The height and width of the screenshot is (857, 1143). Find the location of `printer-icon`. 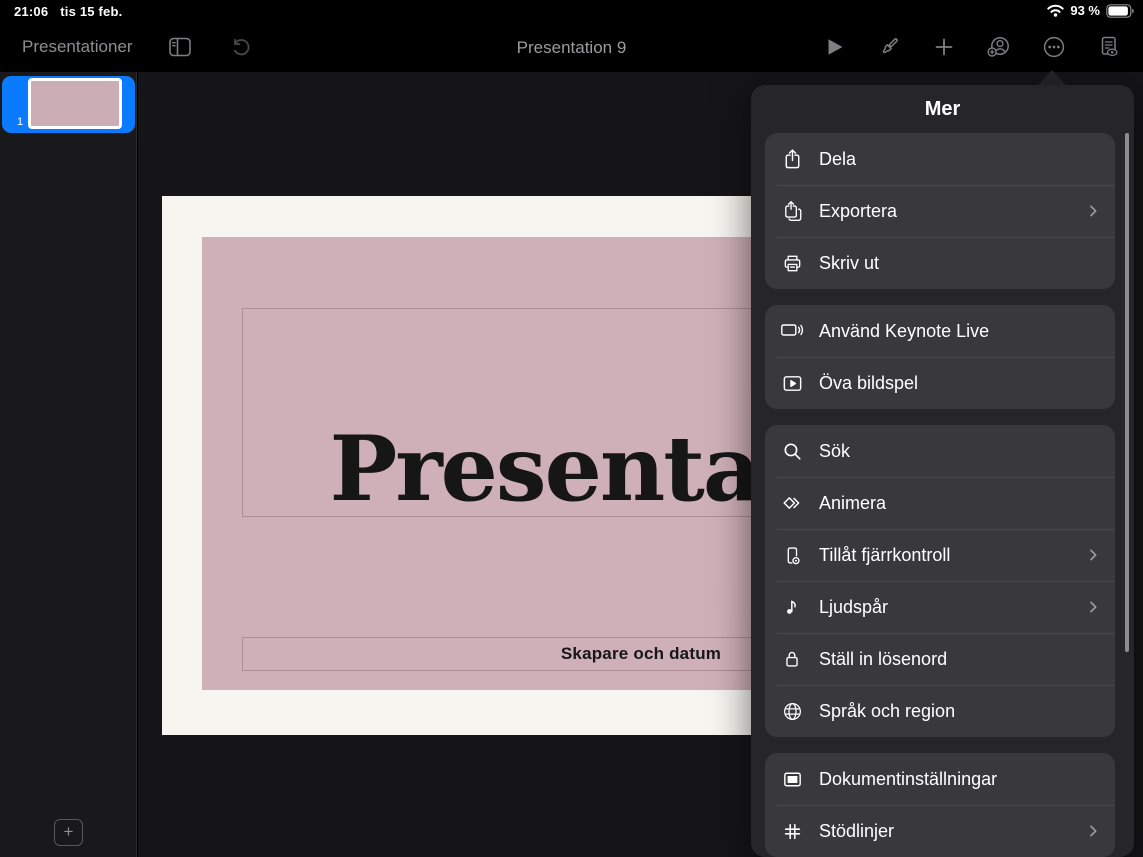

printer-icon is located at coordinates (792, 263).